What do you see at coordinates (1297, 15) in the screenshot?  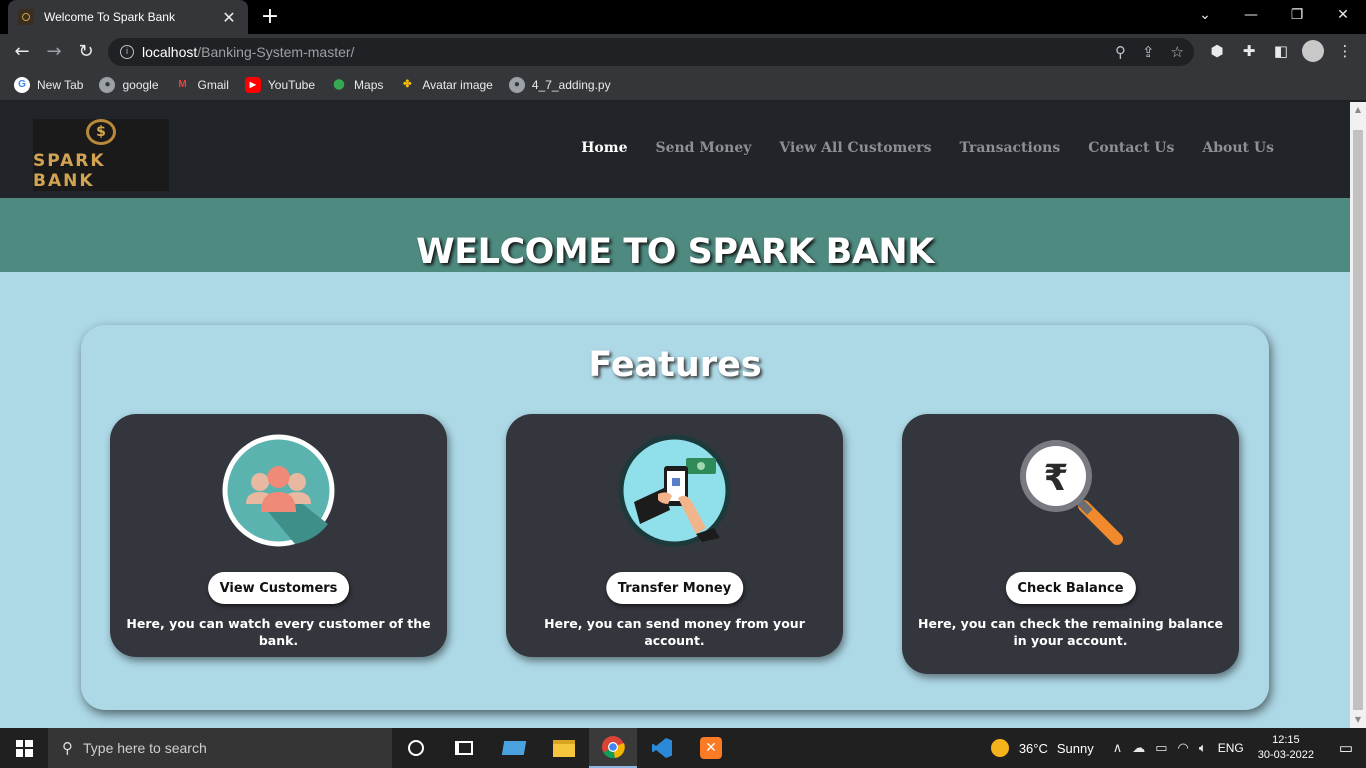 I see `restore-button: ❐` at bounding box center [1297, 15].